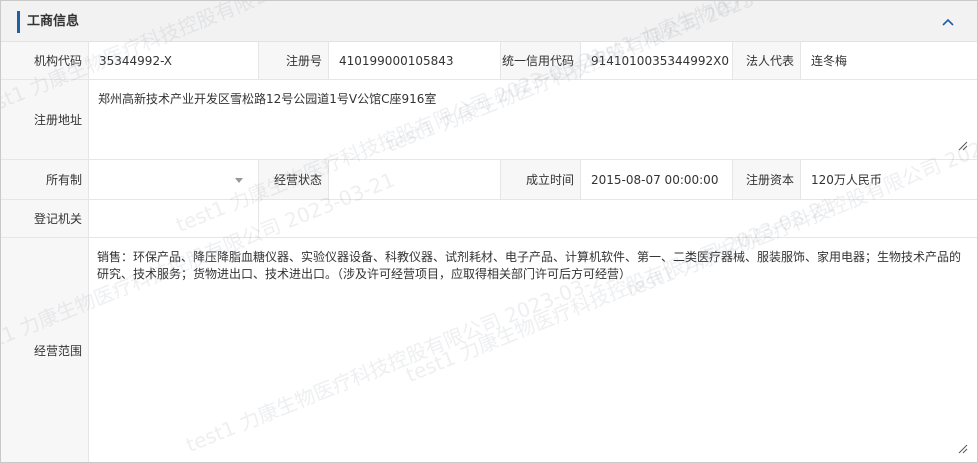 The height and width of the screenshot is (463, 978). I want to click on reg-capital-value: 120万人民币, so click(889, 179).